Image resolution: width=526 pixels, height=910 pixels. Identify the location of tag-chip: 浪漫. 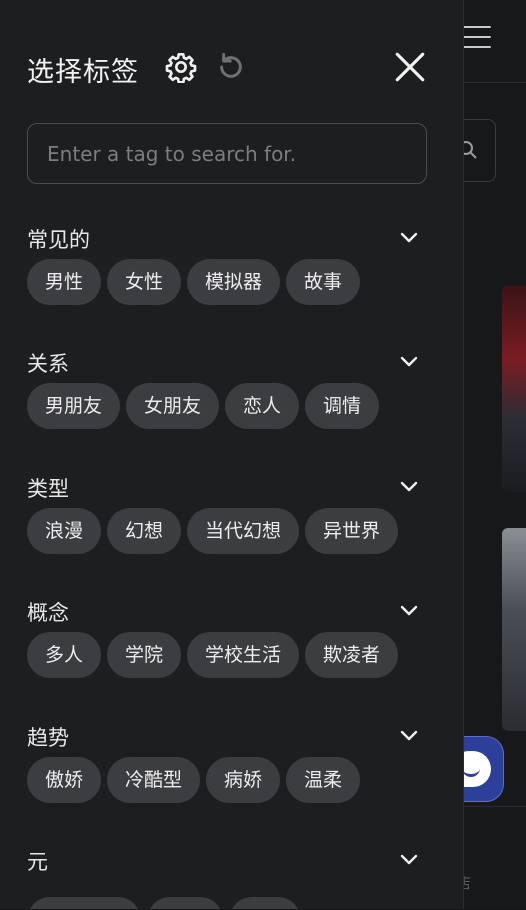
(64, 531).